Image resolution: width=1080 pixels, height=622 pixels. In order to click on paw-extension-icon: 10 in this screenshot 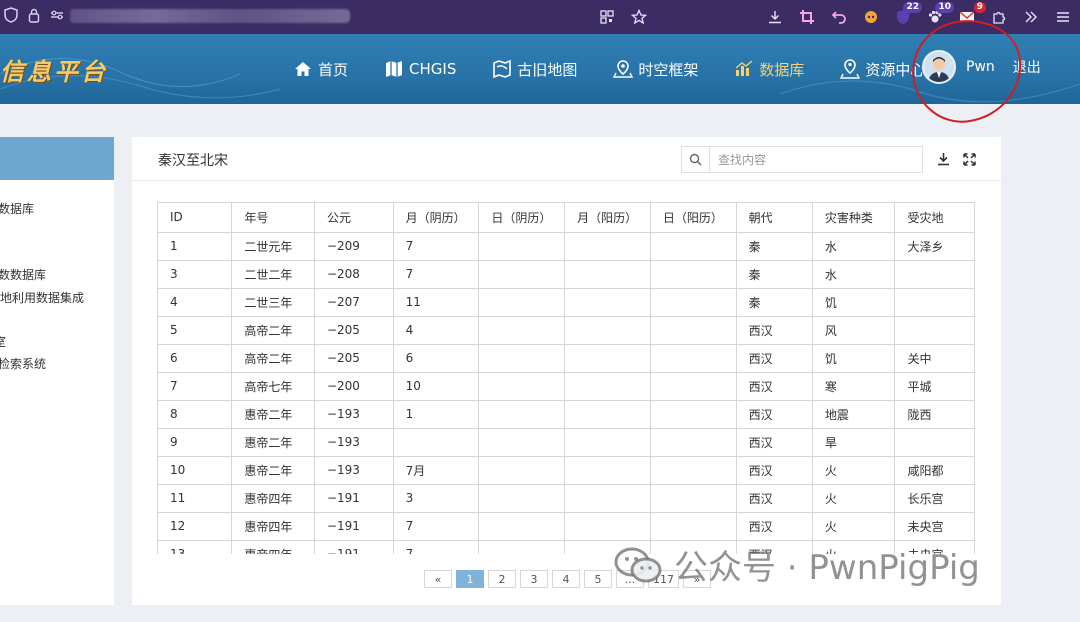, I will do `click(940, 14)`.